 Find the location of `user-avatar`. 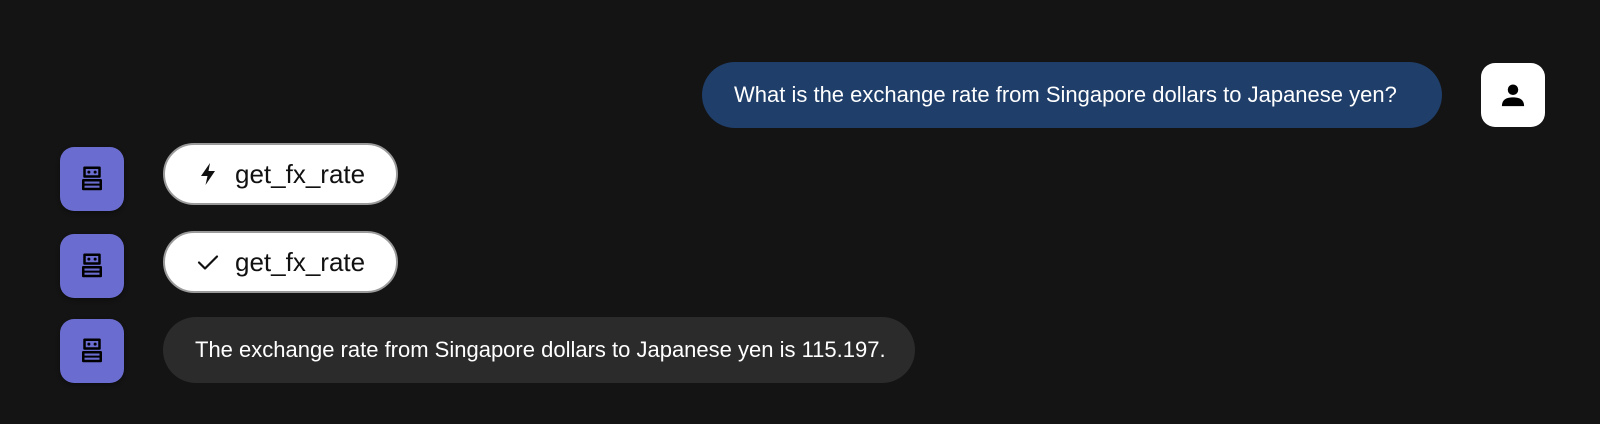

user-avatar is located at coordinates (1513, 95).